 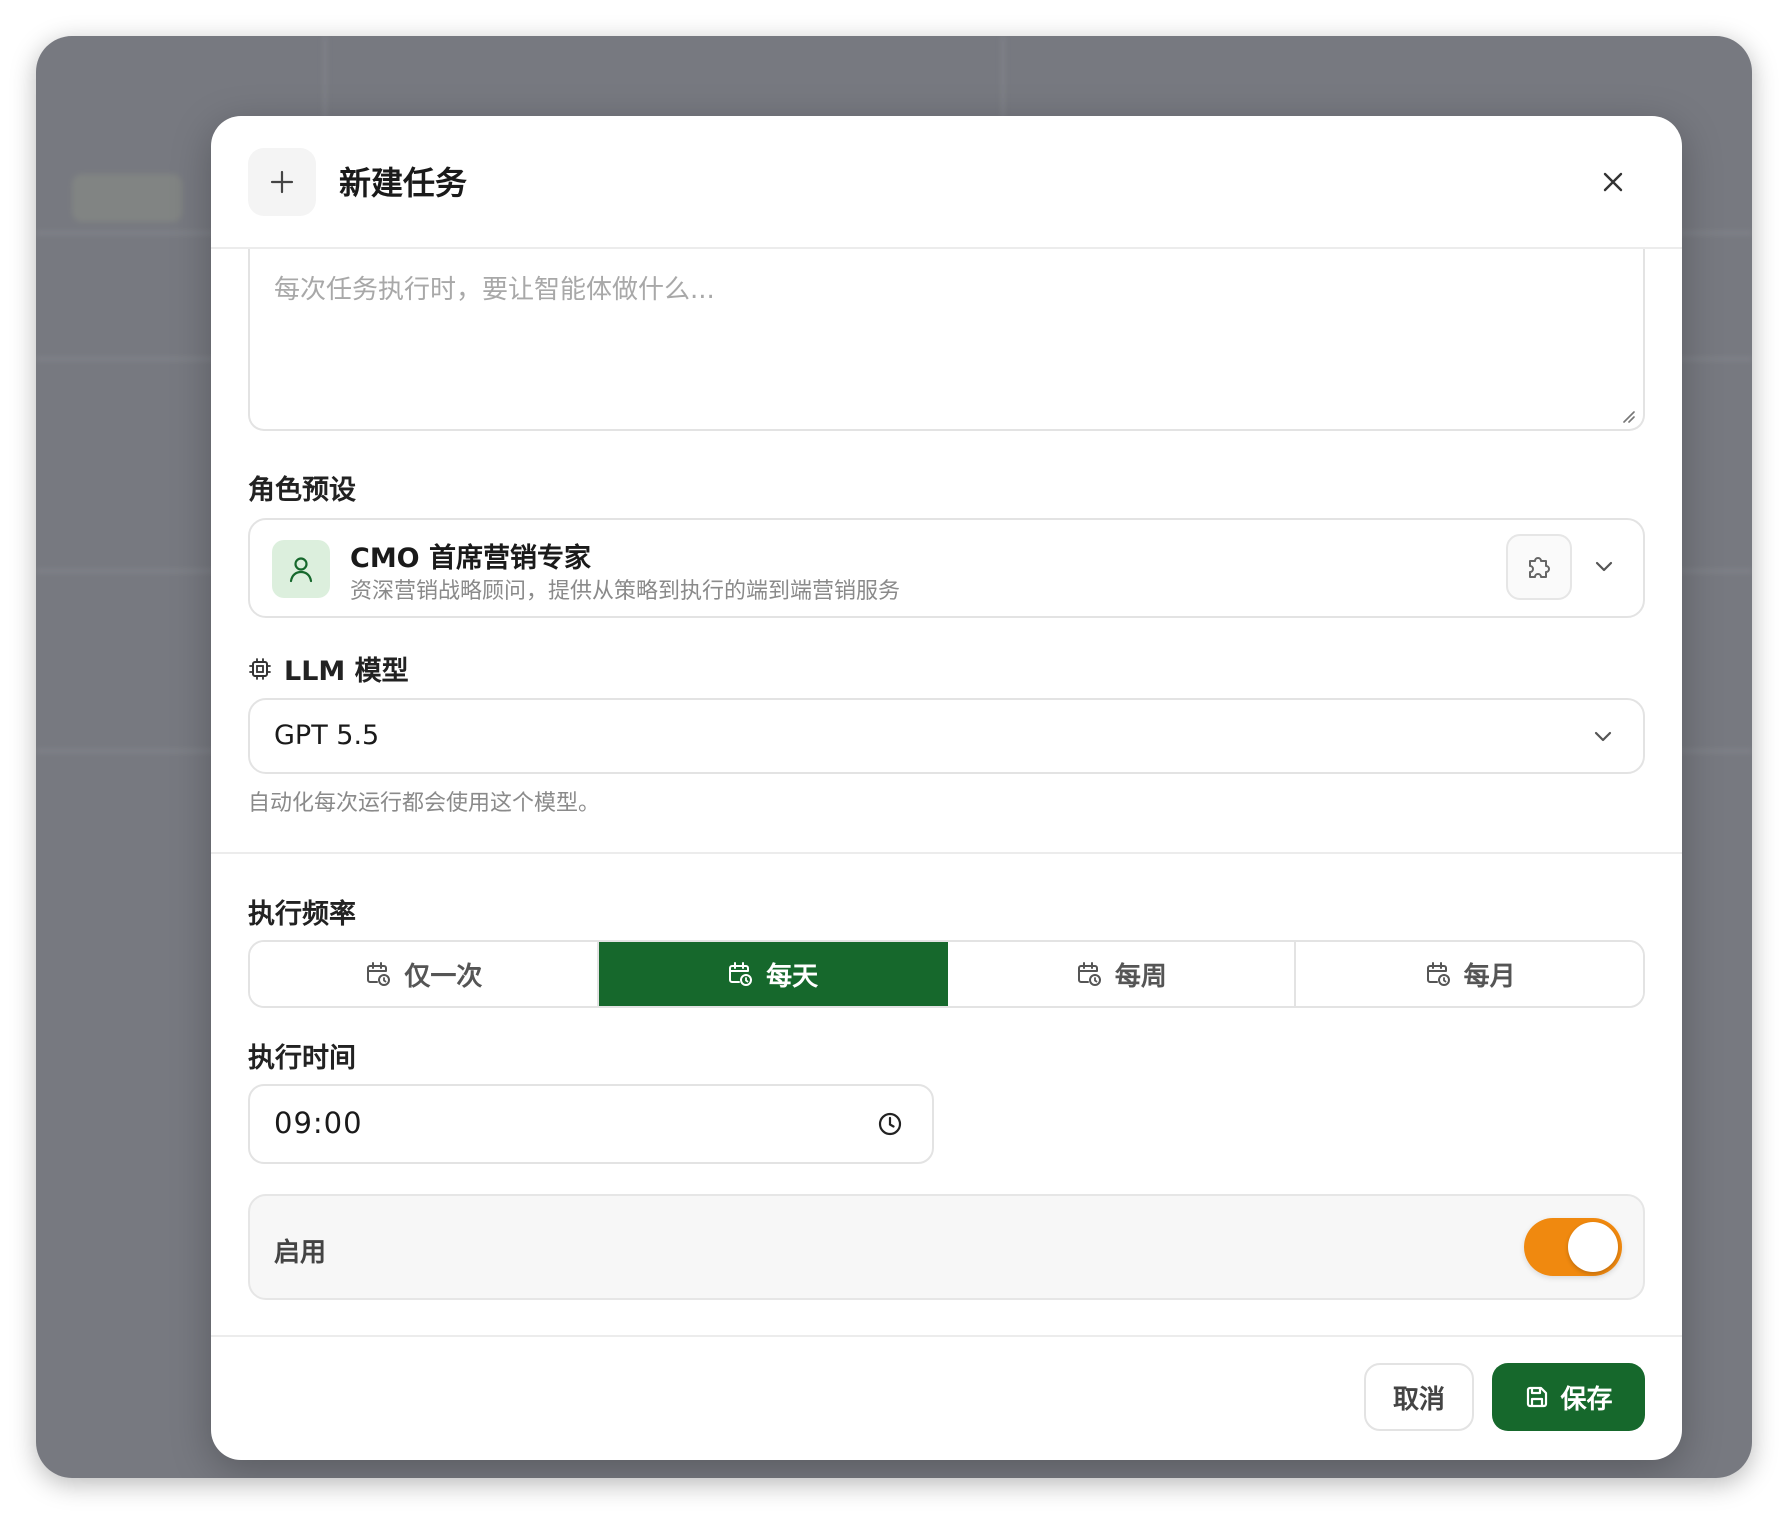 I want to click on close-icon, so click(x=1613, y=182).